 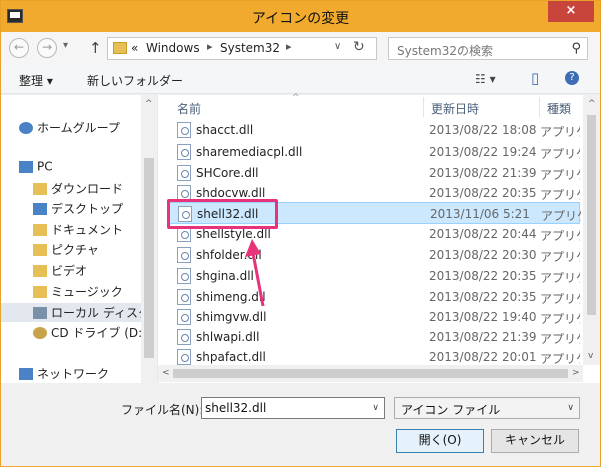 I want to click on forward-button: →, so click(x=47, y=48).